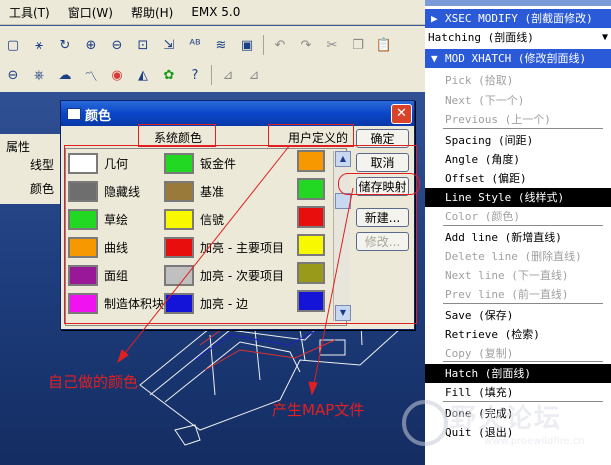  What do you see at coordinates (518, 119) in the screenshot?
I see `menu-item: Previous (上一个)` at bounding box center [518, 119].